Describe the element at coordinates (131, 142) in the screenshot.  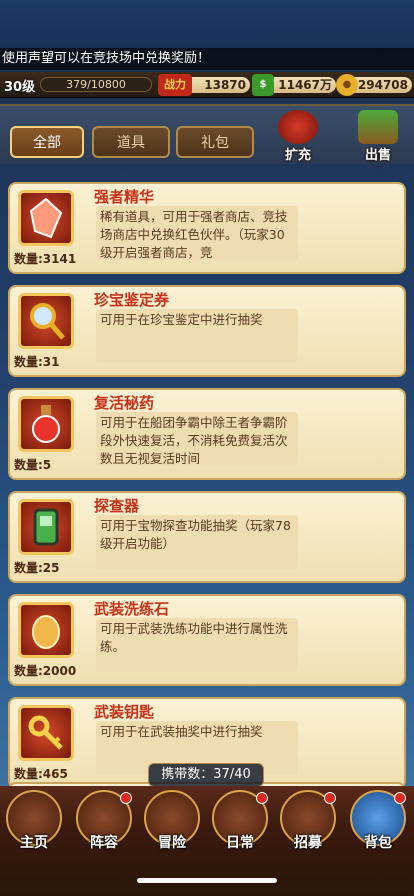
I see `tab-props: 道具` at that location.